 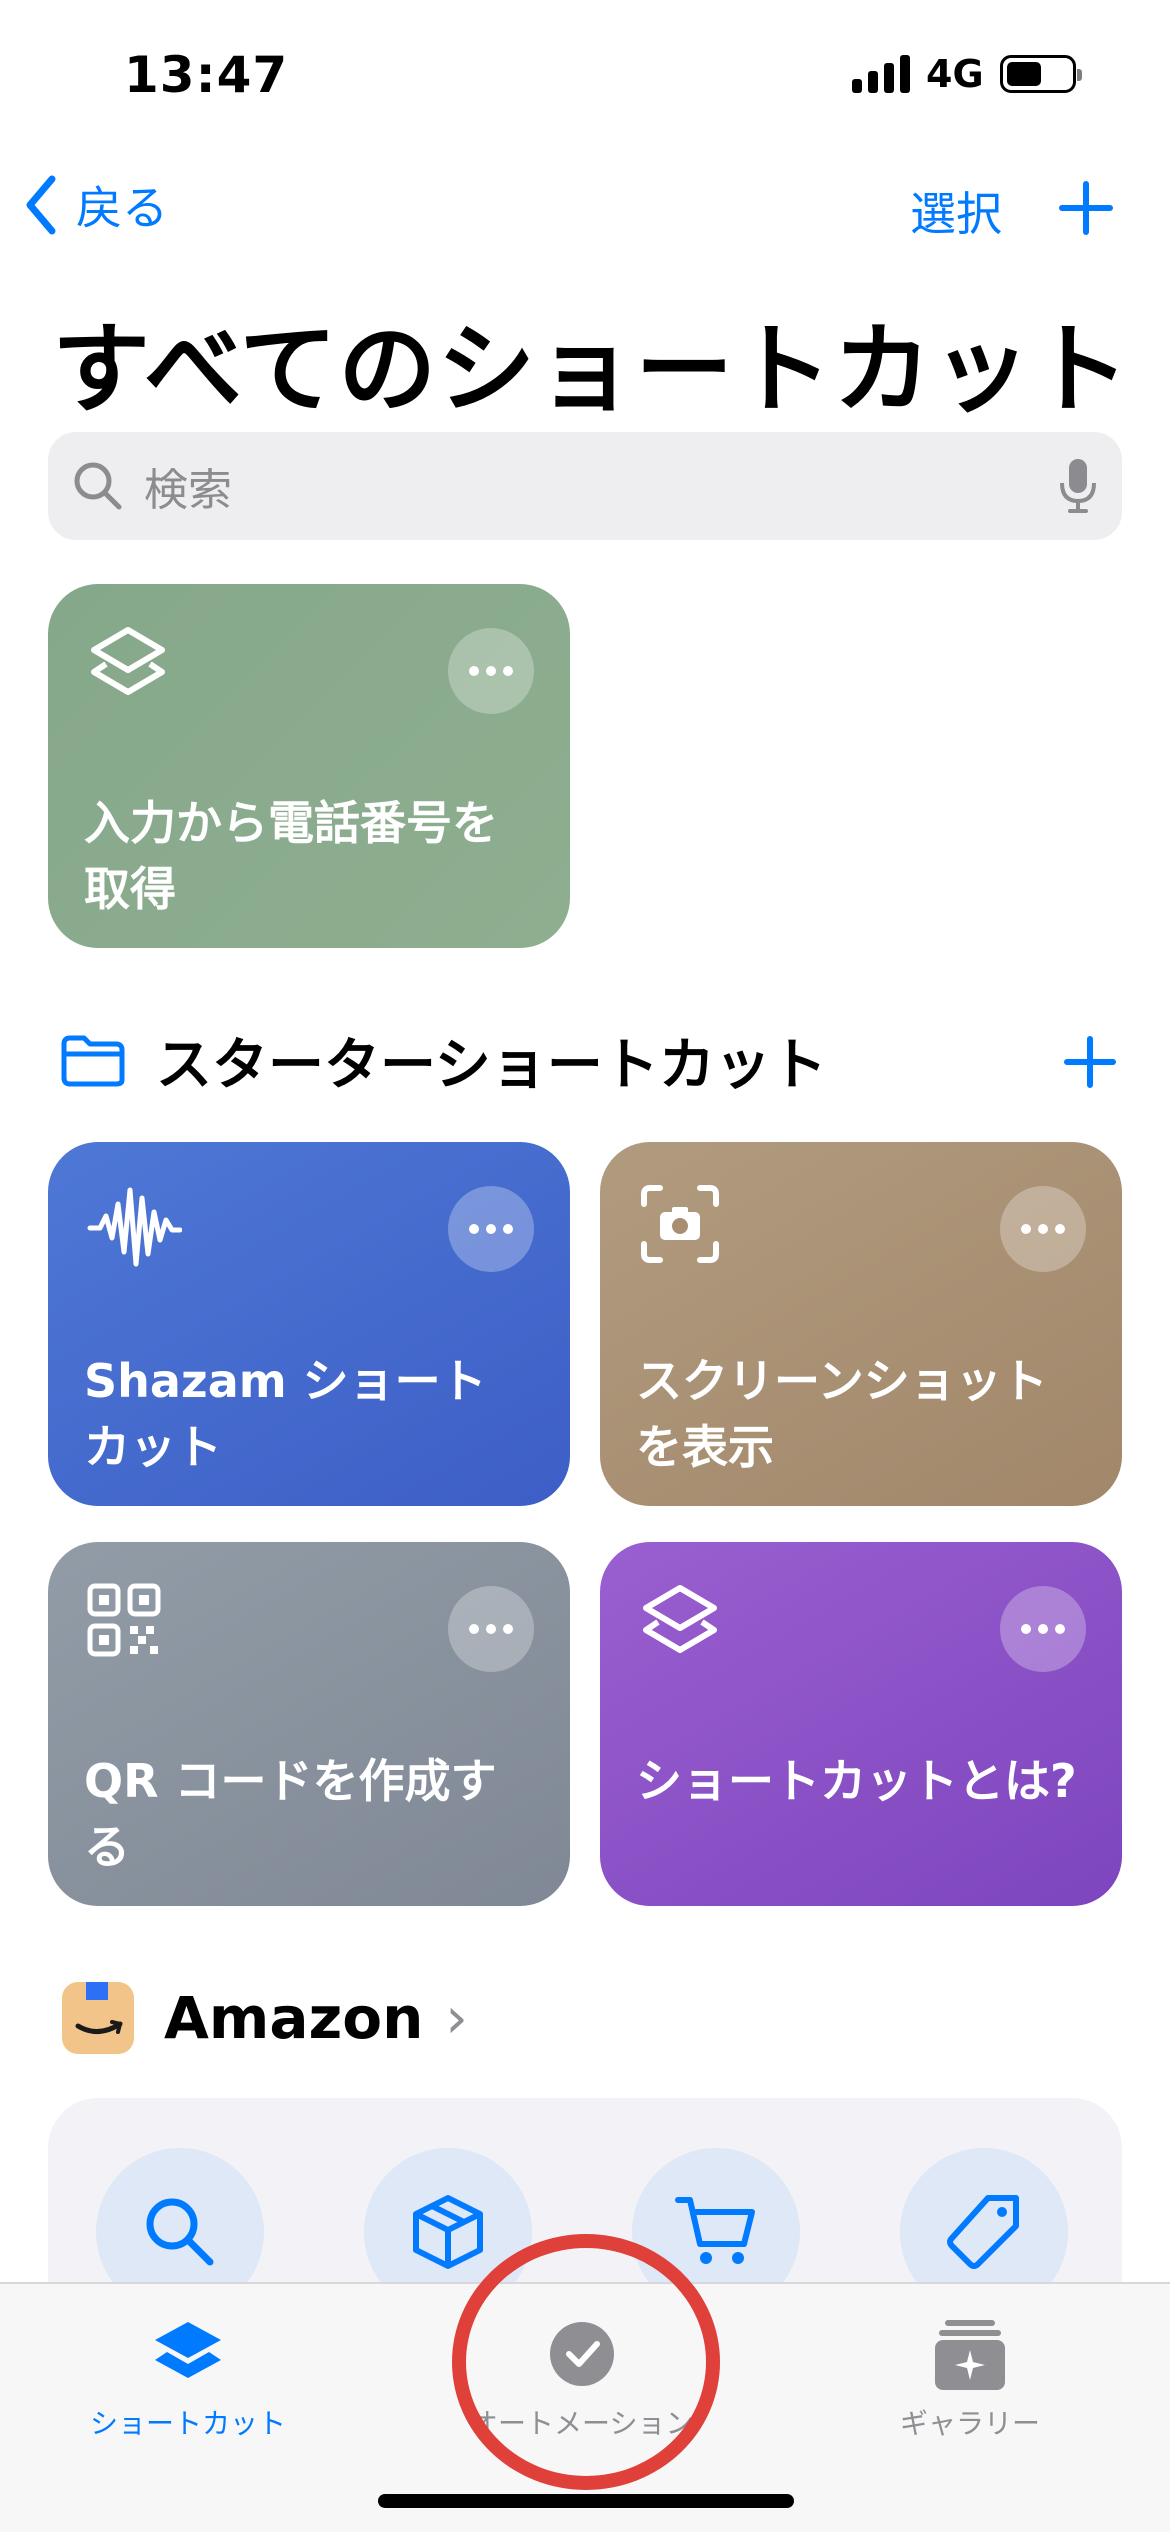 I want to click on package-icon, so click(x=448, y=2232).